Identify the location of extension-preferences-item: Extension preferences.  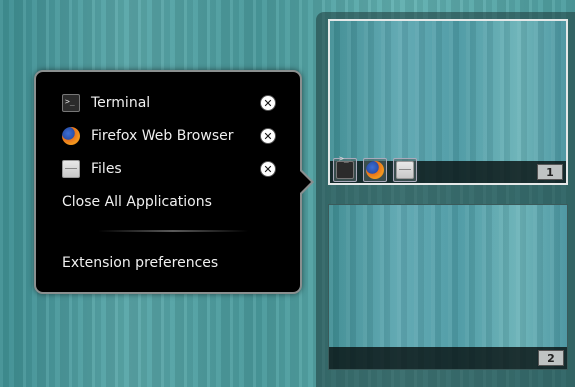
(140, 263).